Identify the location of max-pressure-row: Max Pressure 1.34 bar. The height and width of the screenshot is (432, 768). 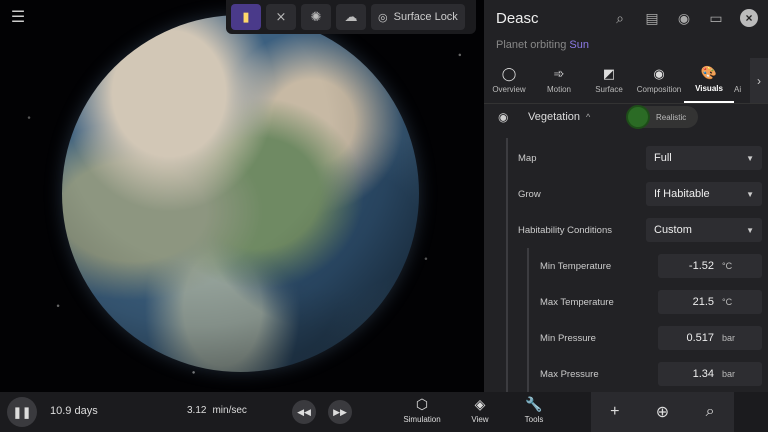
(651, 374).